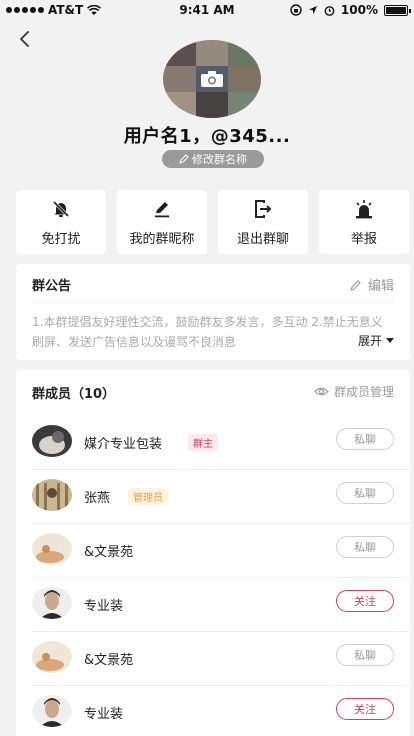 The width and height of the screenshot is (414, 736). Describe the element at coordinates (329, 10) in the screenshot. I see `alarm-clock-icon` at that location.